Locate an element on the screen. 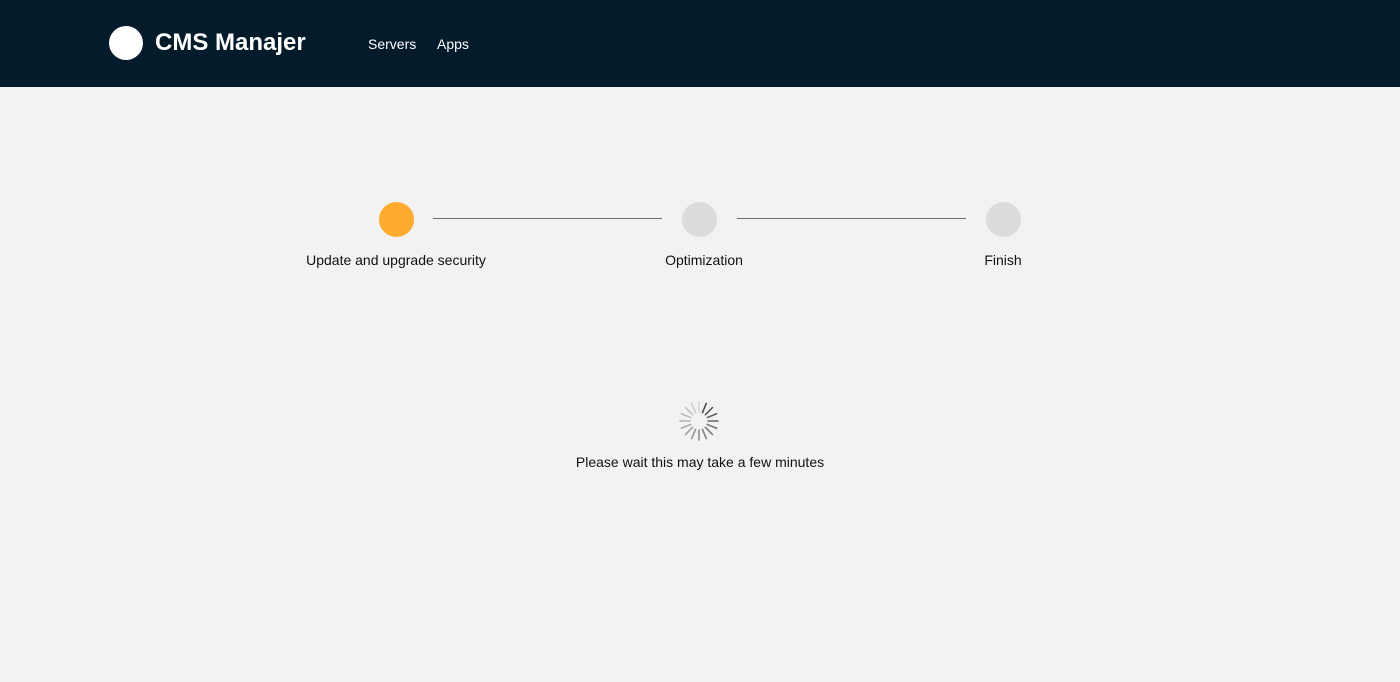  step-3-label: Finish is located at coordinates (1003, 260).